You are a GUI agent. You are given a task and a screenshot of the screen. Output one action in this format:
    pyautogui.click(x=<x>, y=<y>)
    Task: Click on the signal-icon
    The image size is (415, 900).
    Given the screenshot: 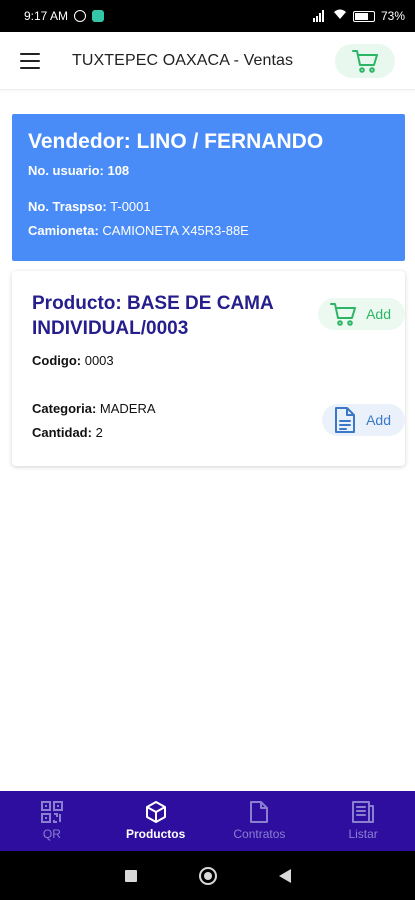 What is the action you would take?
    pyautogui.click(x=319, y=16)
    